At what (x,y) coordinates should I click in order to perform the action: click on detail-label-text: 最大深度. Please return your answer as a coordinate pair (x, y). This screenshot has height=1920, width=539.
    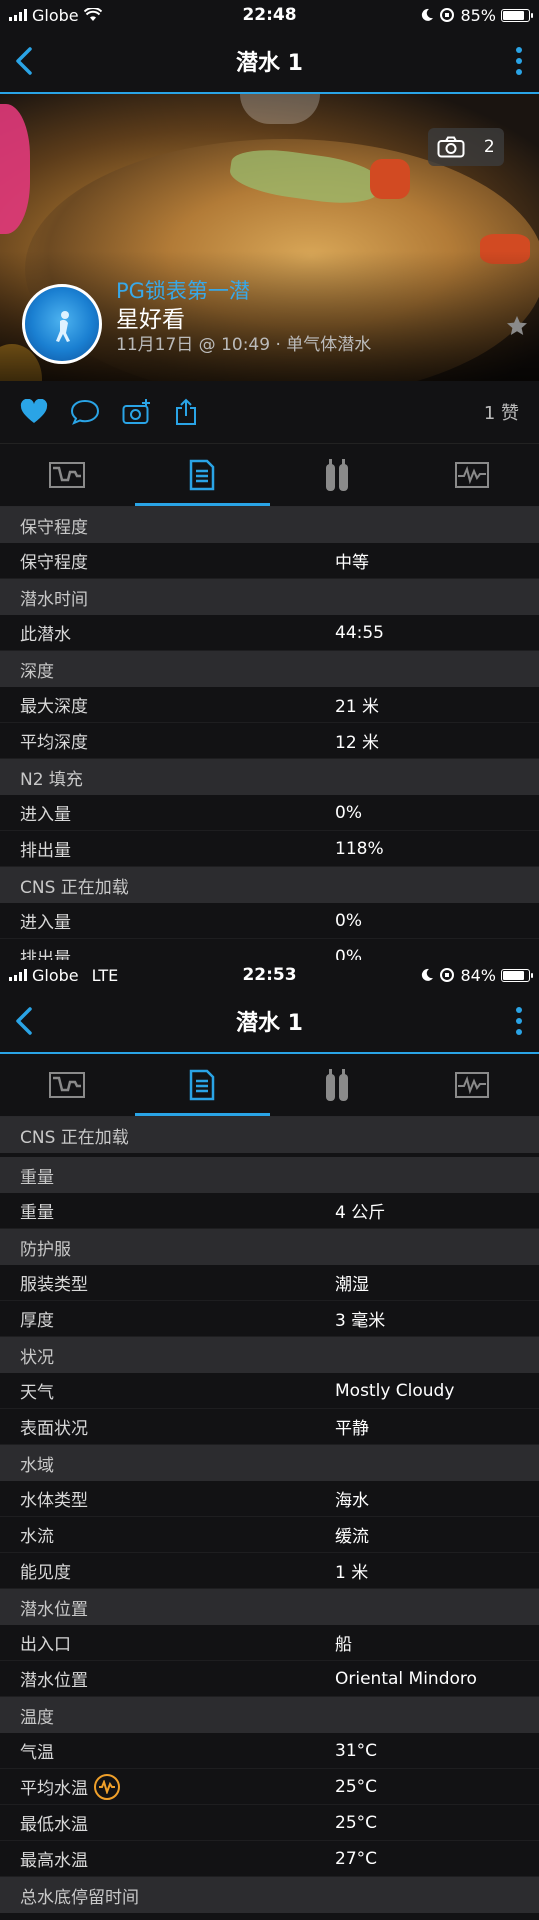
    Looking at the image, I should click on (54, 707).